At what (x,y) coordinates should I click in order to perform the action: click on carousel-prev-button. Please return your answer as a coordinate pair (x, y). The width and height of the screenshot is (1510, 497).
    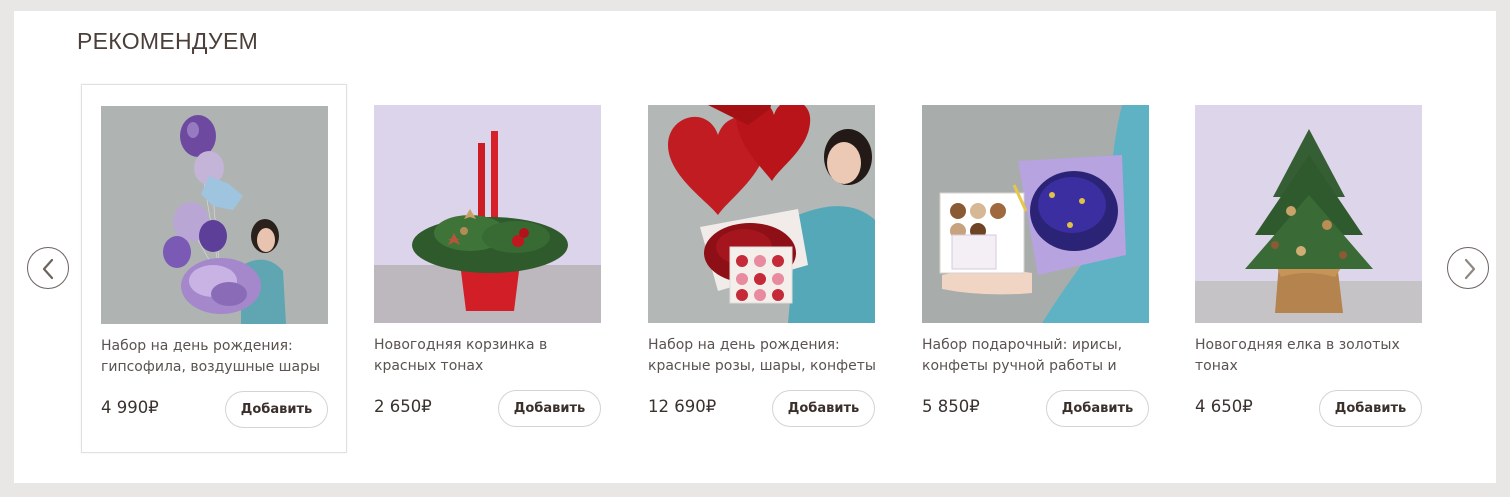
    Looking at the image, I should click on (48, 268).